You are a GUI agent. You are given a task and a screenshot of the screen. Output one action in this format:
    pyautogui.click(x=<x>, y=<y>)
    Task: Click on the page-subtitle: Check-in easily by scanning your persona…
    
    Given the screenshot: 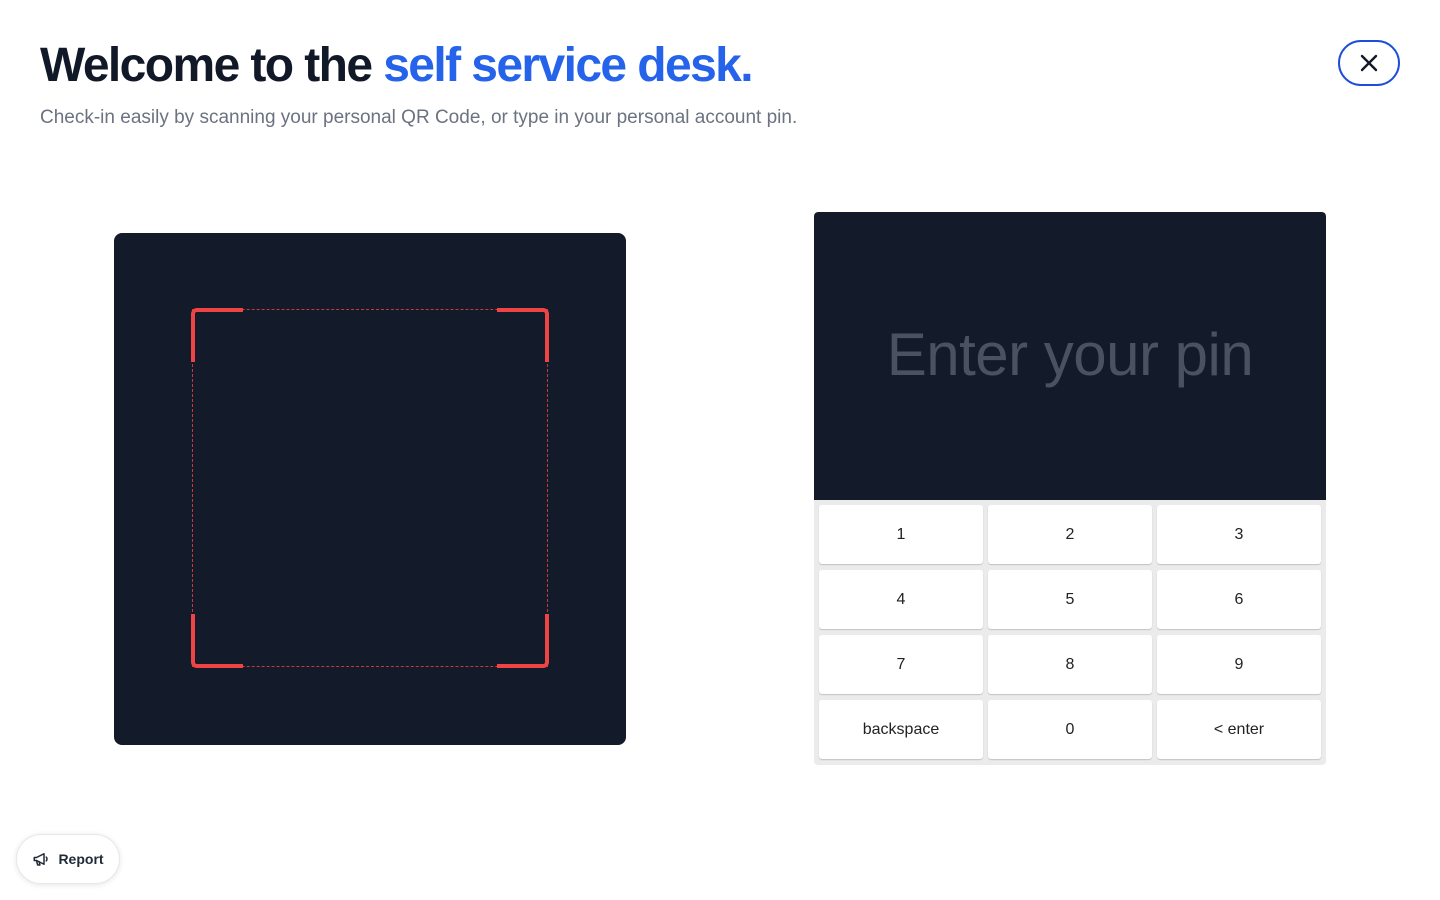 What is the action you would take?
    pyautogui.click(x=419, y=117)
    